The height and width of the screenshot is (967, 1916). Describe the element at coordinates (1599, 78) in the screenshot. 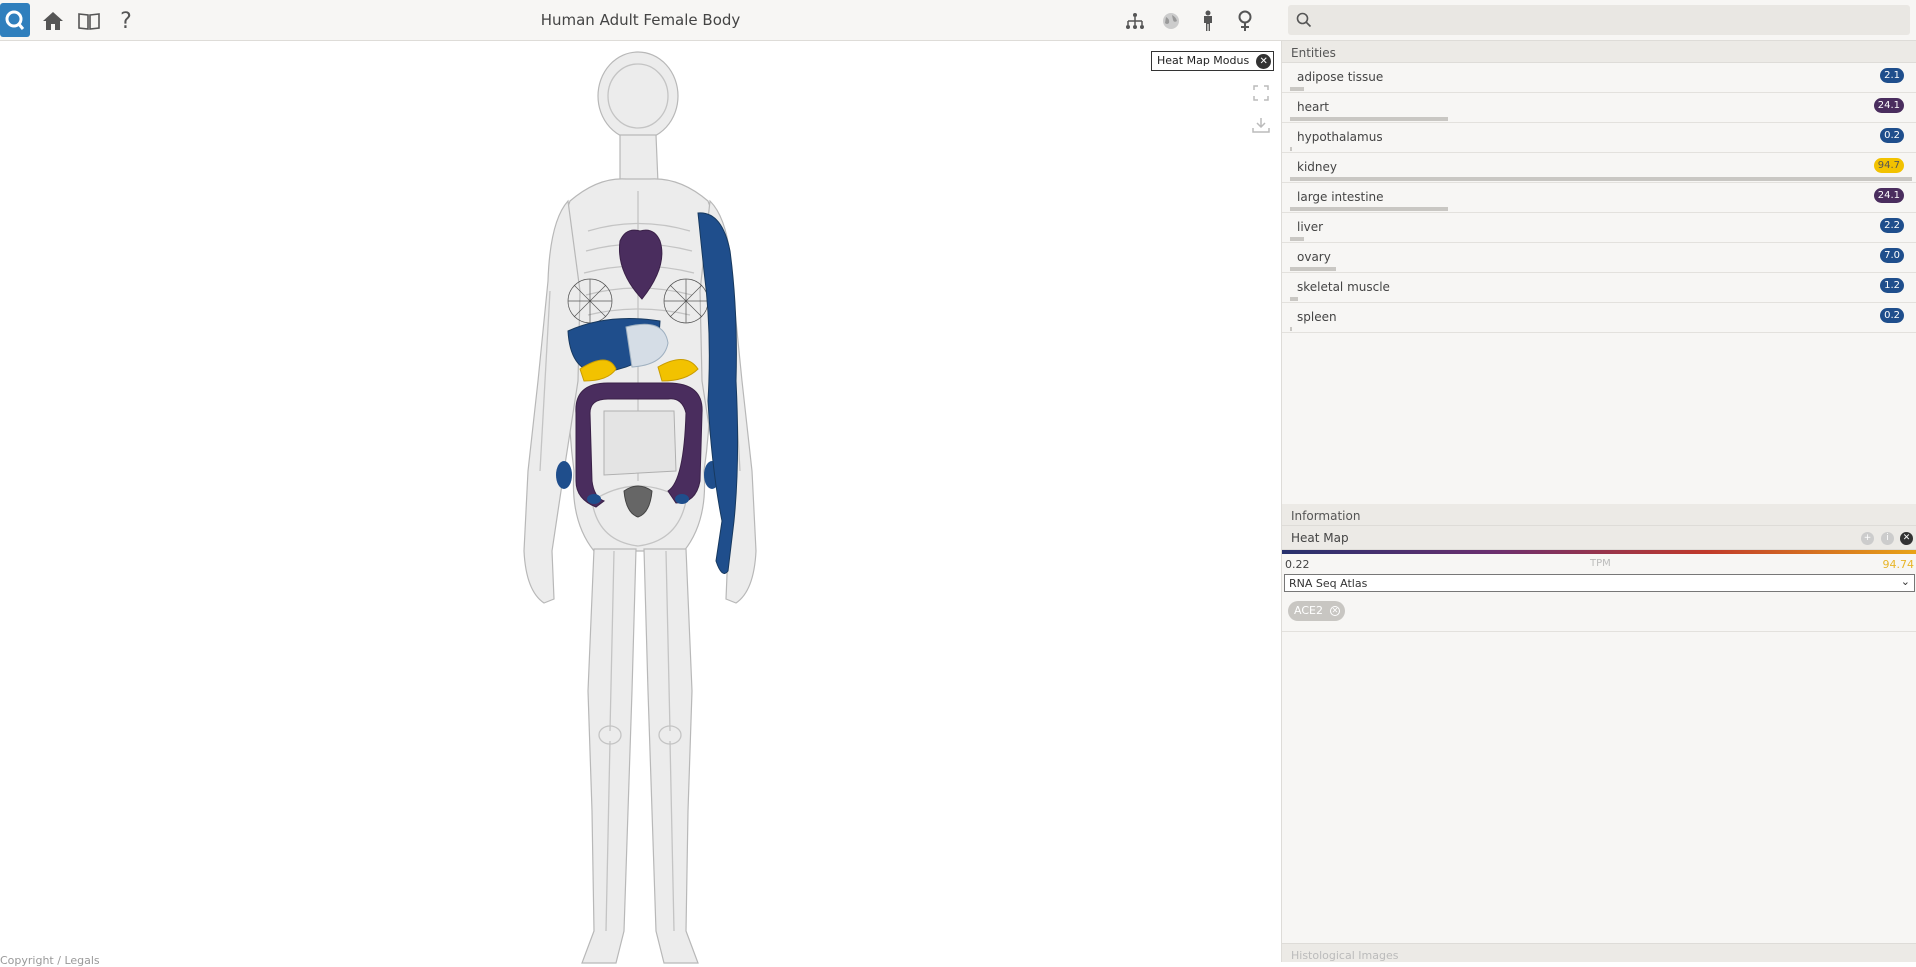

I see `entity-row: adipose tissue 2.1` at that location.